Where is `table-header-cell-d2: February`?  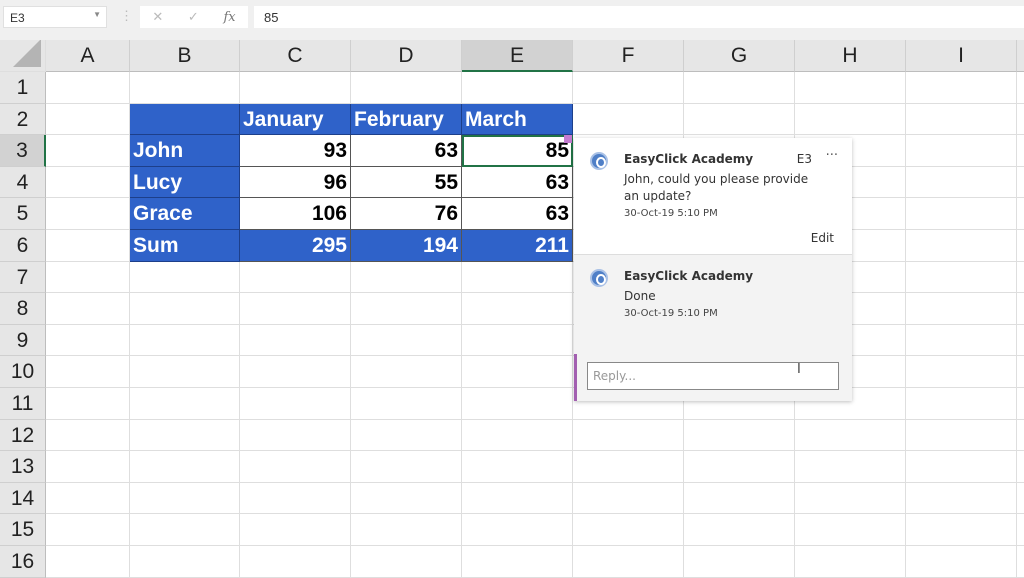 table-header-cell-d2: February is located at coordinates (406, 119).